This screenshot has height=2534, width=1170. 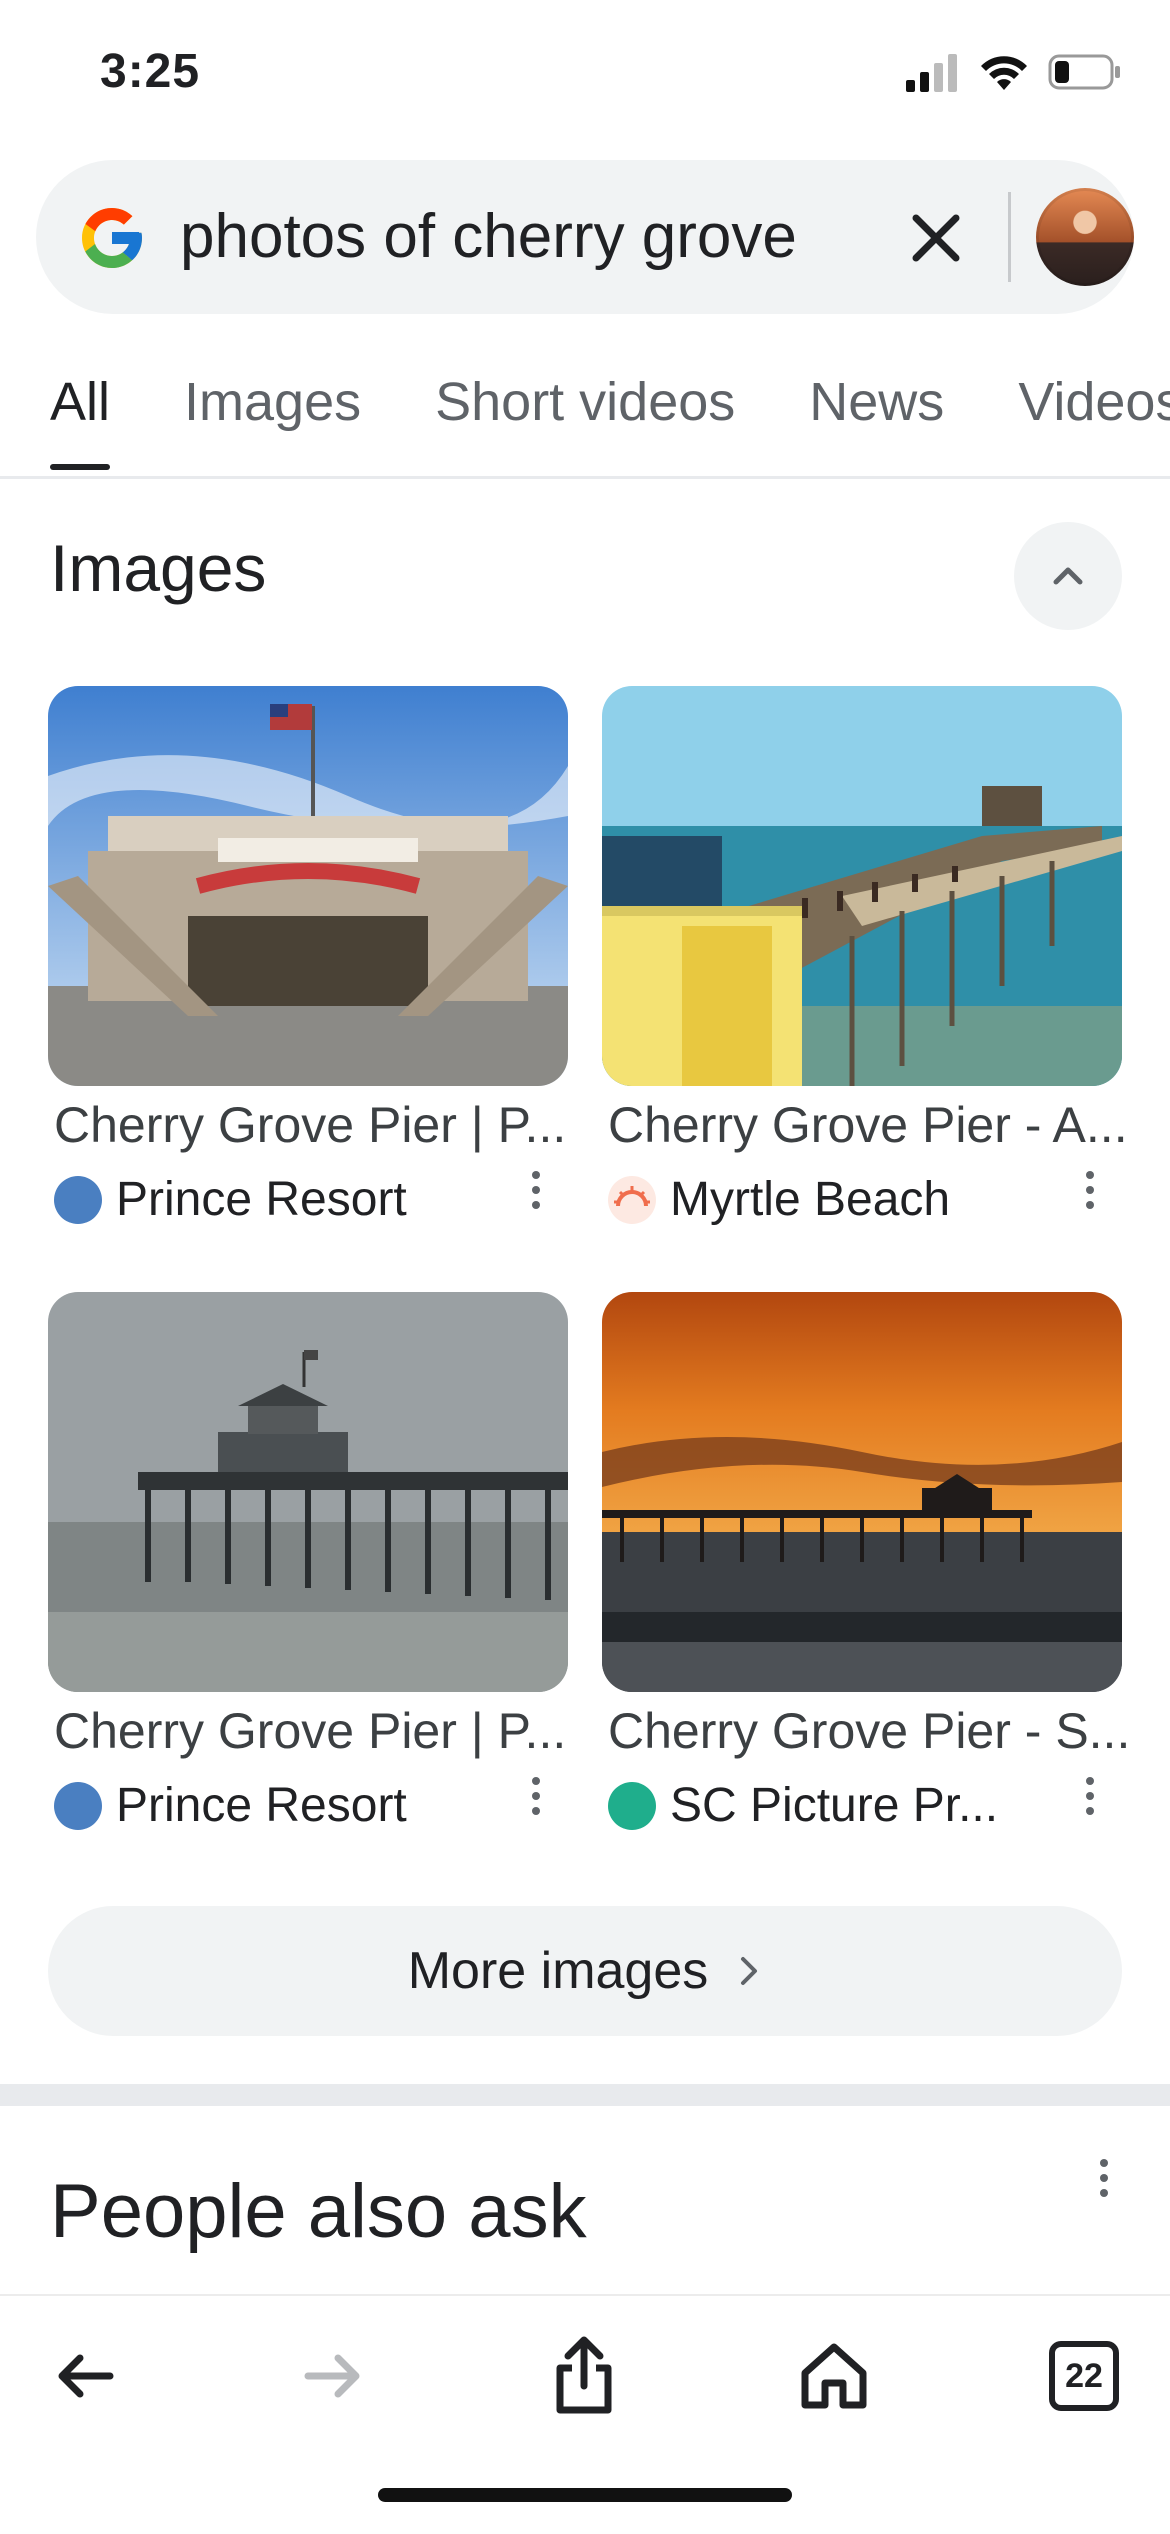 I want to click on people-also-ask-options-button, so click(x=1104, y=2178).